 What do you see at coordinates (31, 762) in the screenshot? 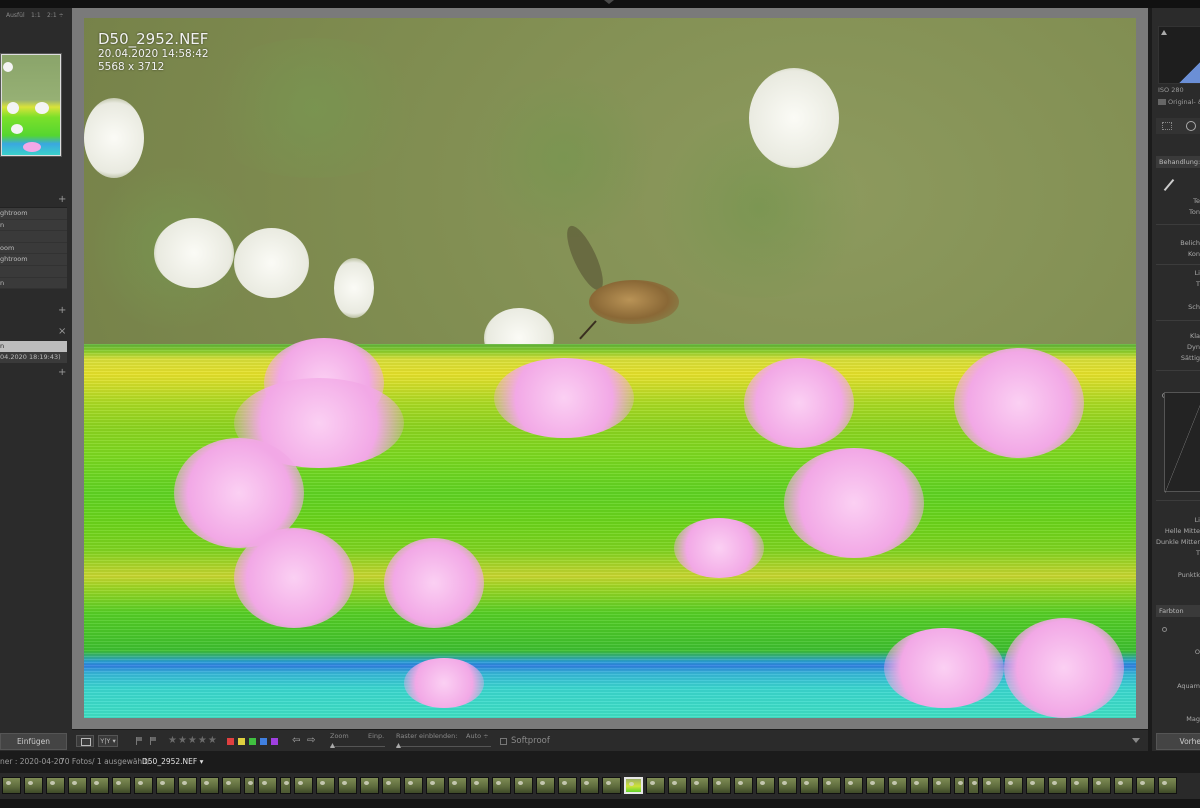
I see `folder-path: ner : 2020-04-20` at bounding box center [31, 762].